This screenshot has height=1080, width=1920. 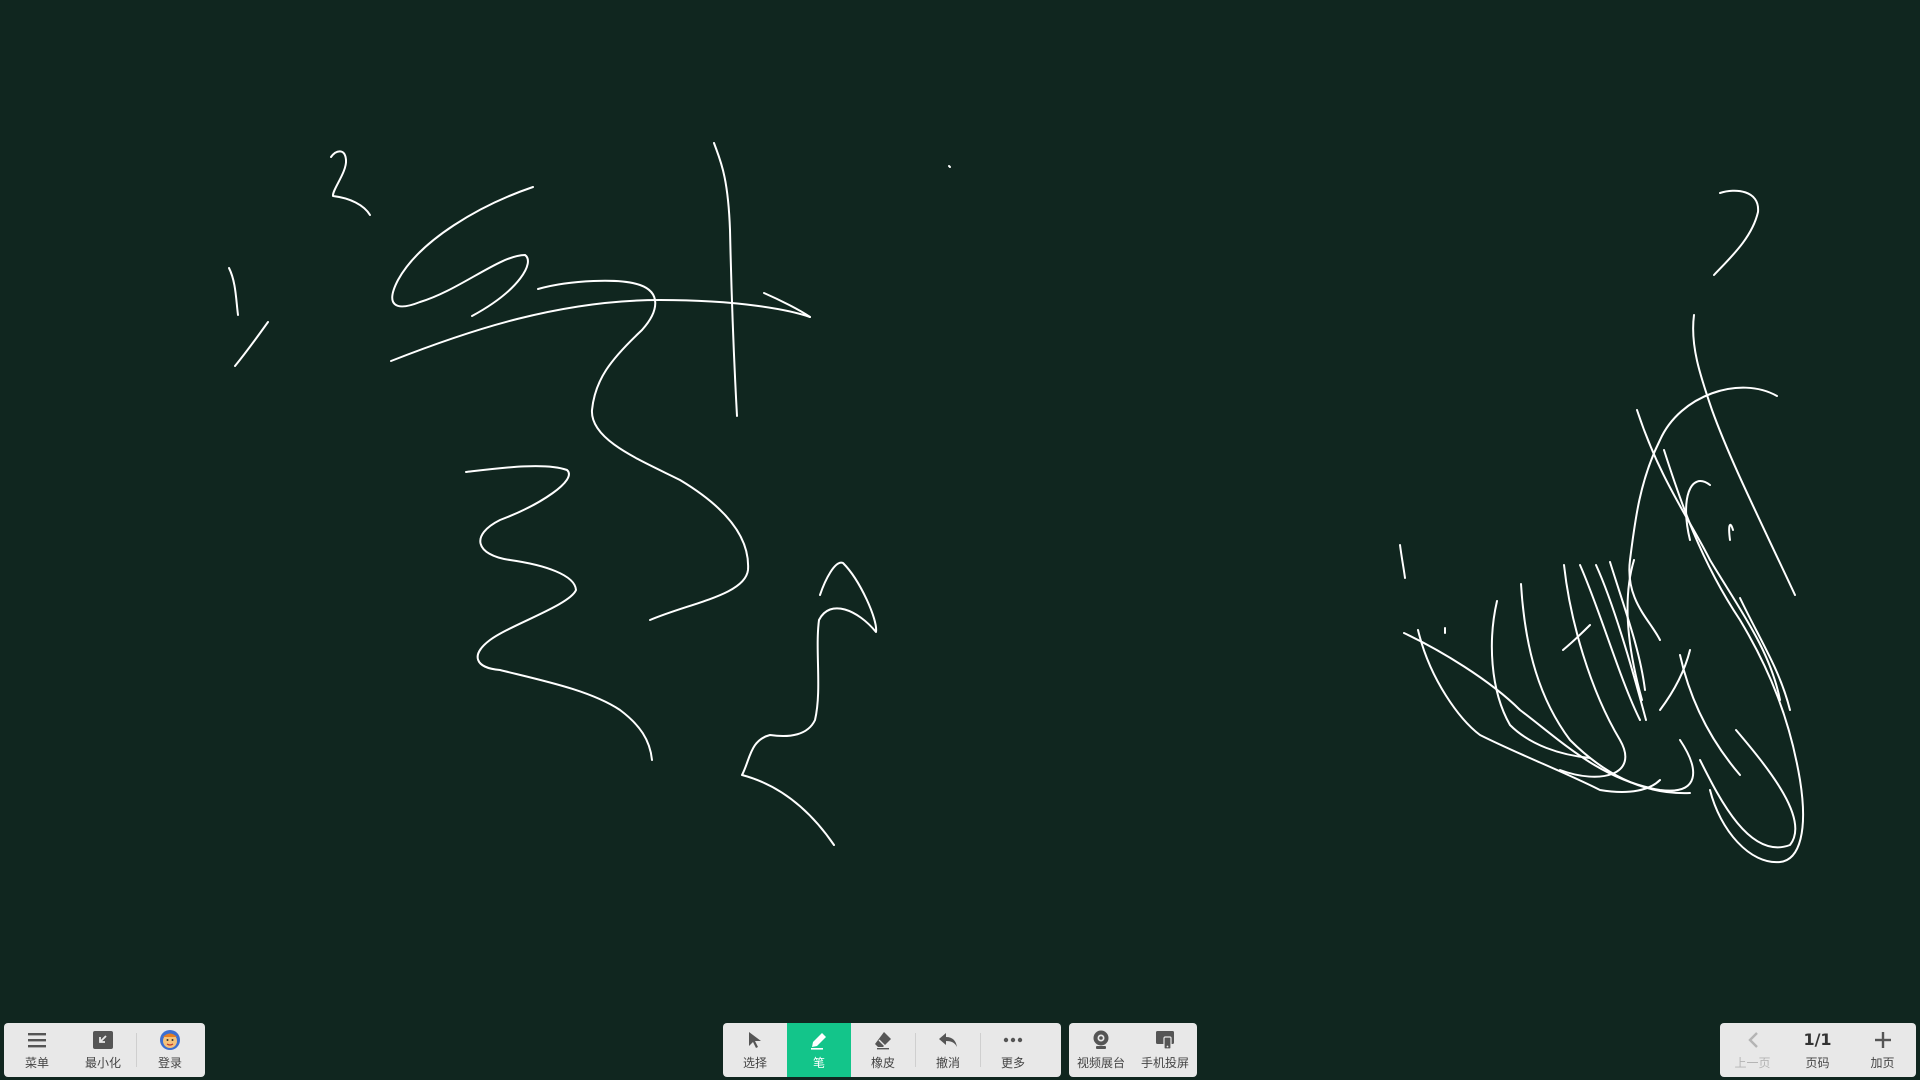 I want to click on avatar-icon, so click(x=170, y=1040).